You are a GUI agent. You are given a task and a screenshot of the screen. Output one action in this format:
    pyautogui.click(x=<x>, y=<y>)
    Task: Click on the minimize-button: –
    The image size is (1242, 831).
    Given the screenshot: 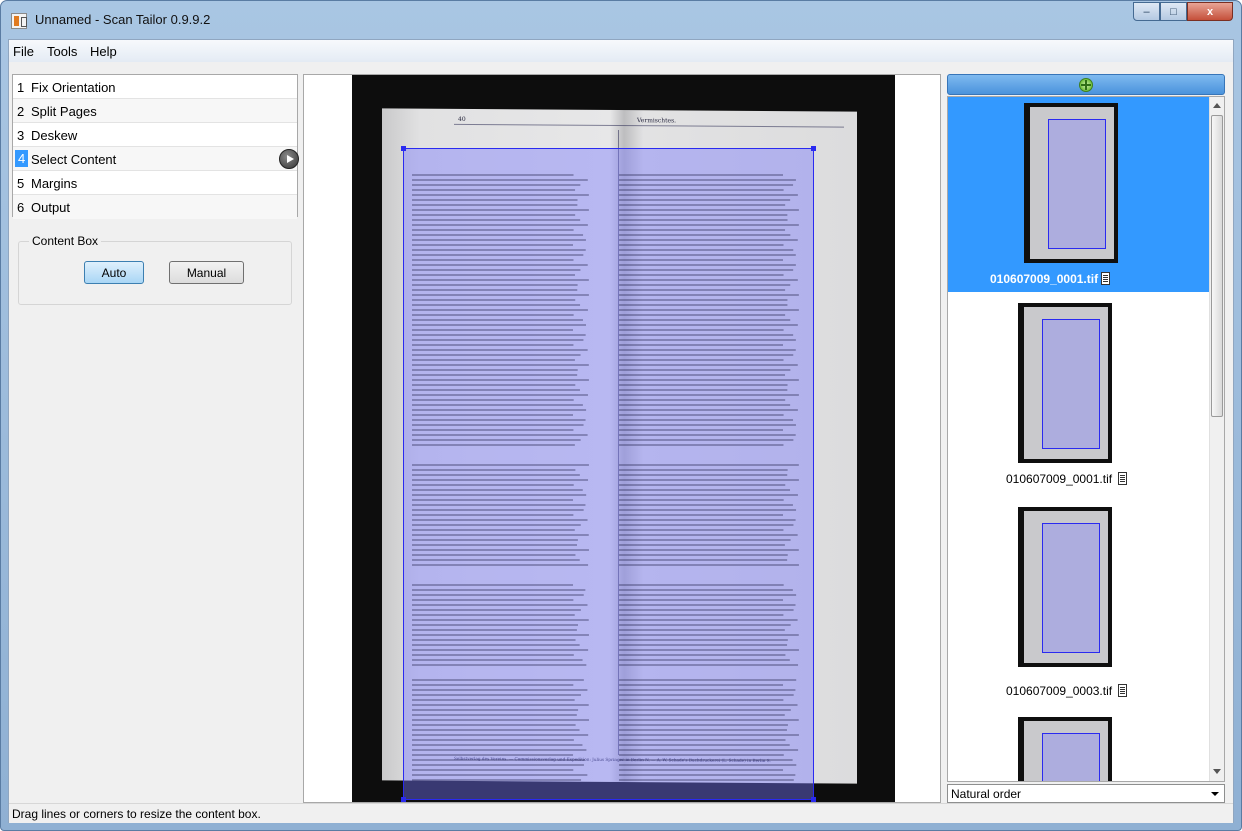 What is the action you would take?
    pyautogui.click(x=1146, y=11)
    